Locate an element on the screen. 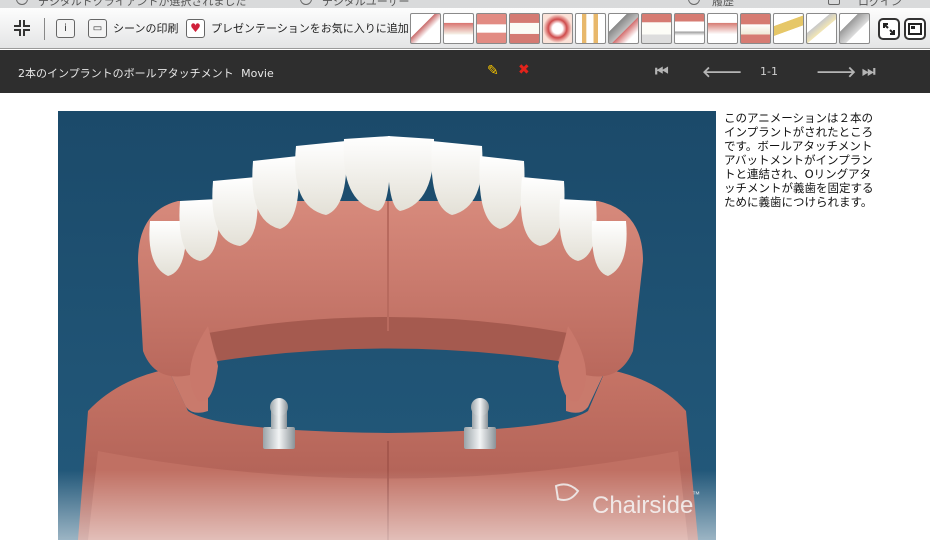  dental-scene-2-icon is located at coordinates (458, 28).